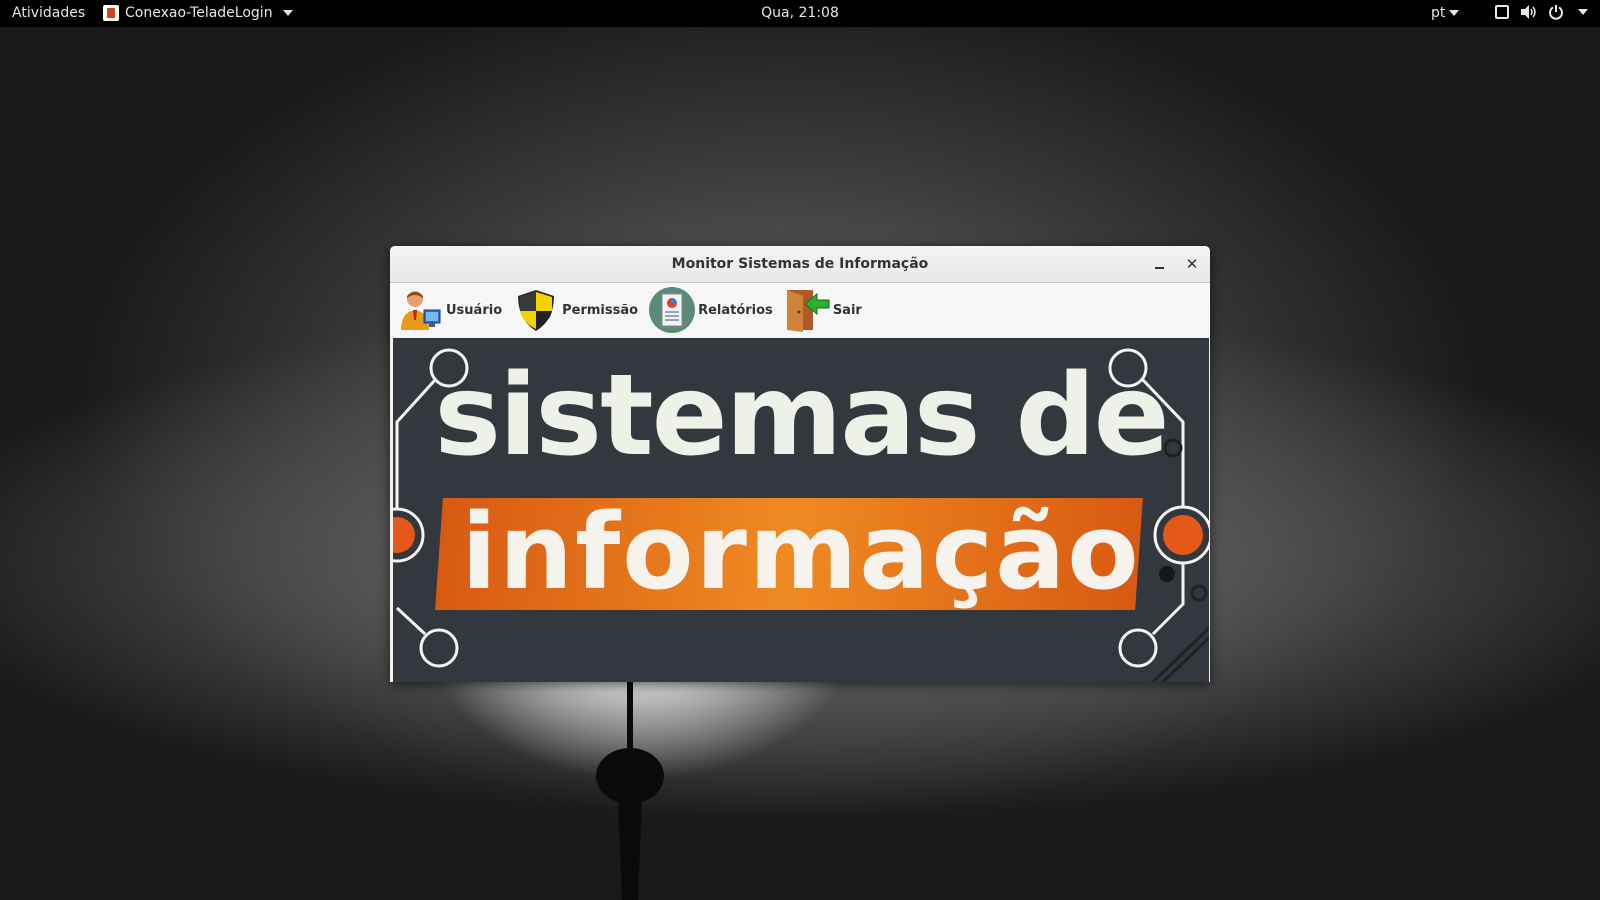 The height and width of the screenshot is (900, 1600). I want to click on permissao-button: Permissão, so click(575, 310).